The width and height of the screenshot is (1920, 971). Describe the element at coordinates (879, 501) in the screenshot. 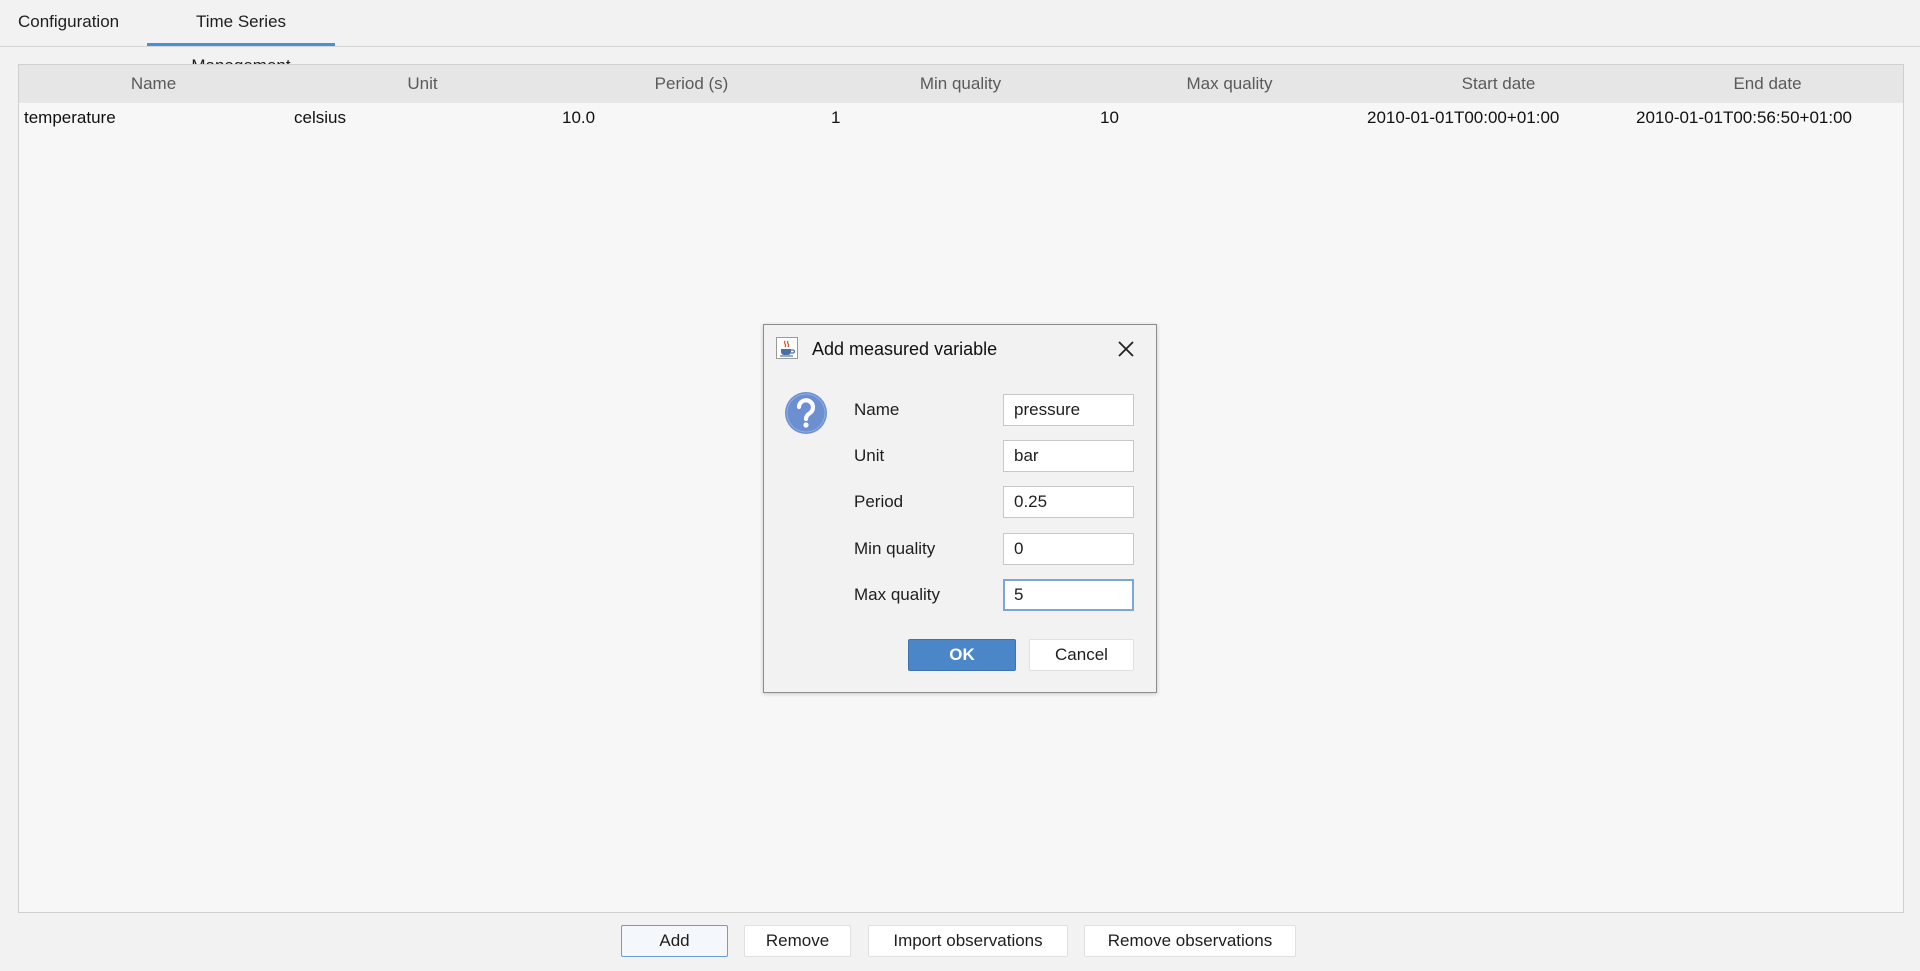

I see `period-label: Period` at that location.